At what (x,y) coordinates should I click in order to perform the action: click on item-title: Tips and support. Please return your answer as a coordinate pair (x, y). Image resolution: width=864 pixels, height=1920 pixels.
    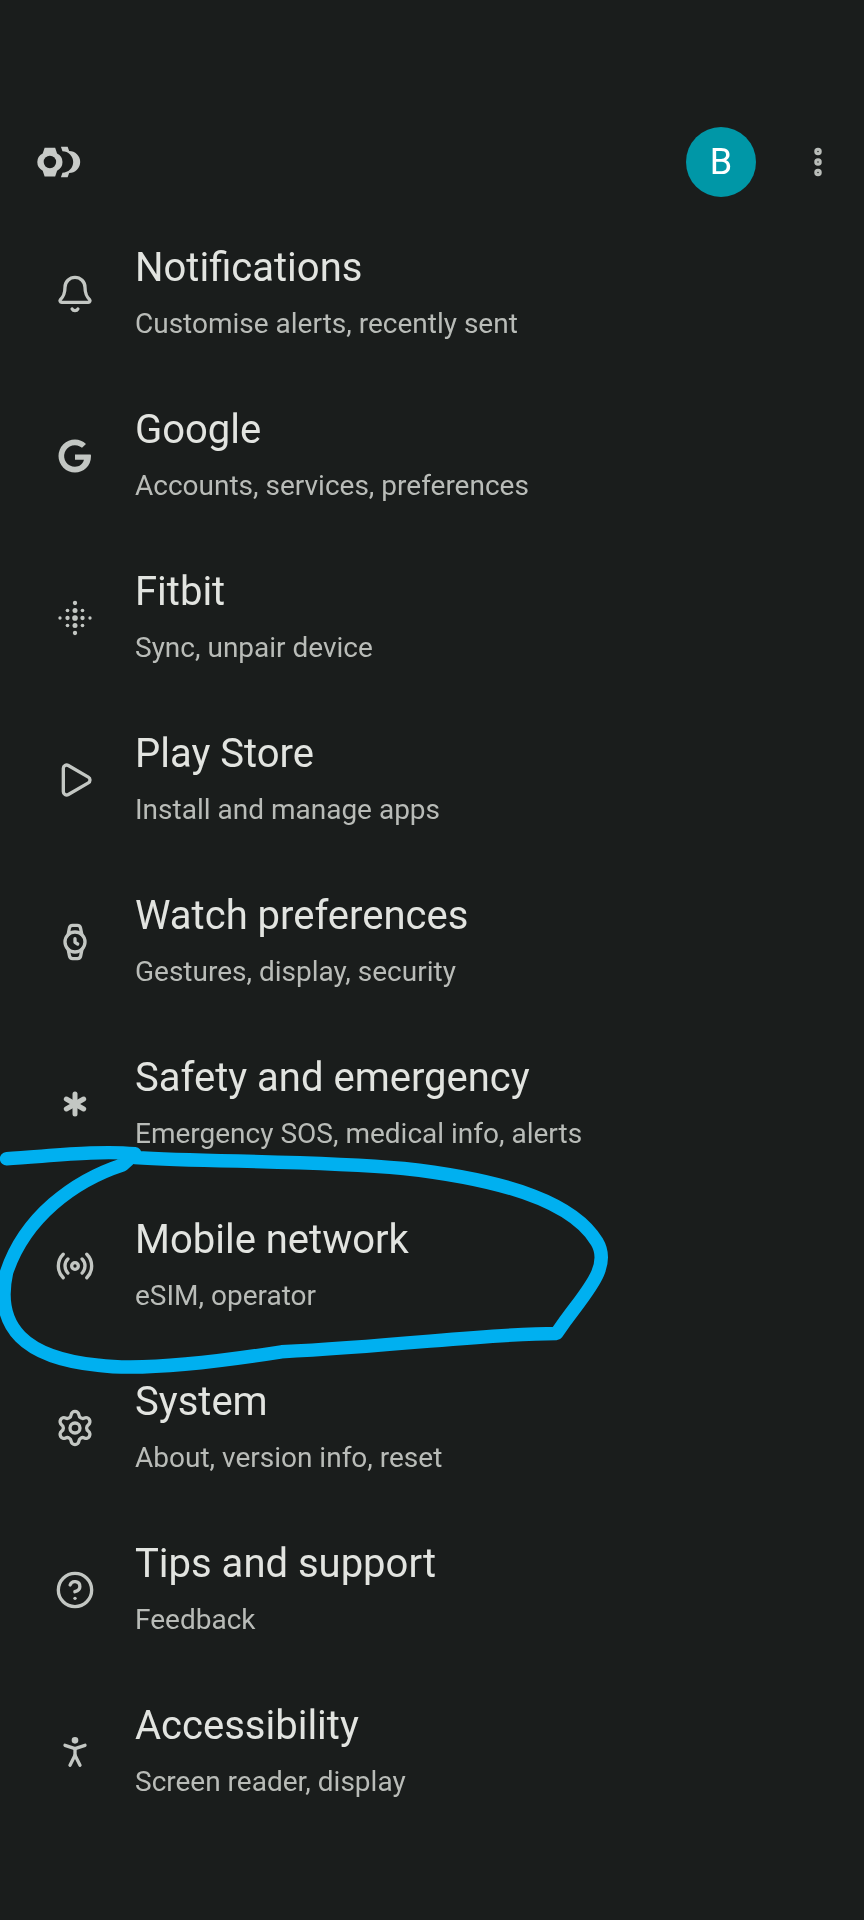
    Looking at the image, I should click on (285, 1564).